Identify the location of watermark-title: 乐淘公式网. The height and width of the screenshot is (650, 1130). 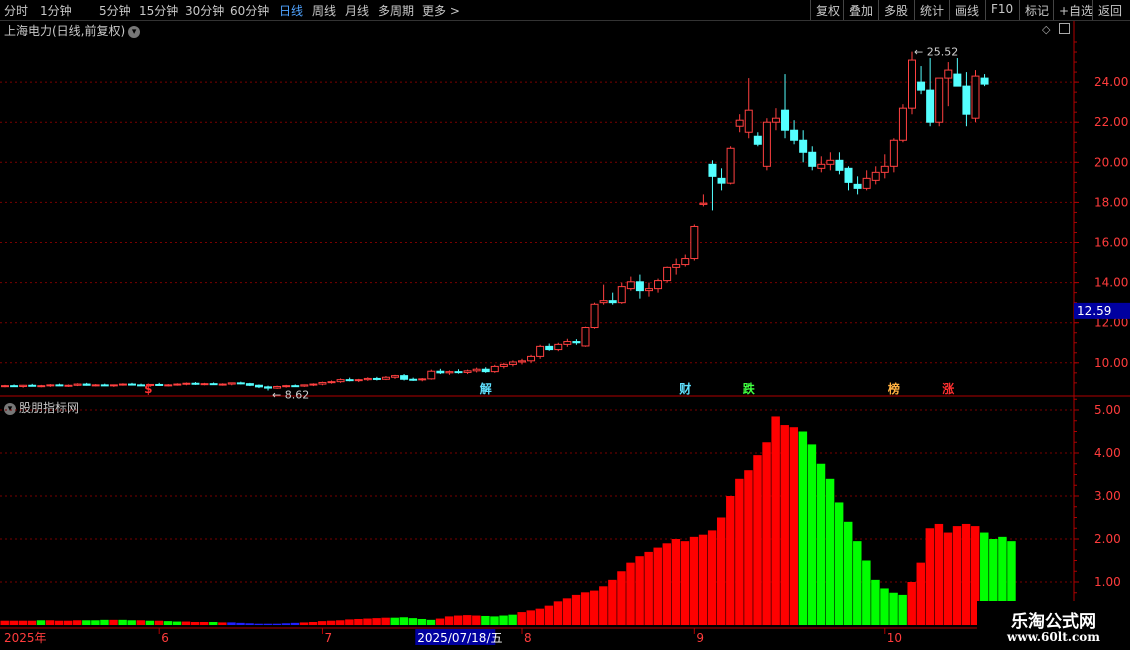
(1053, 622).